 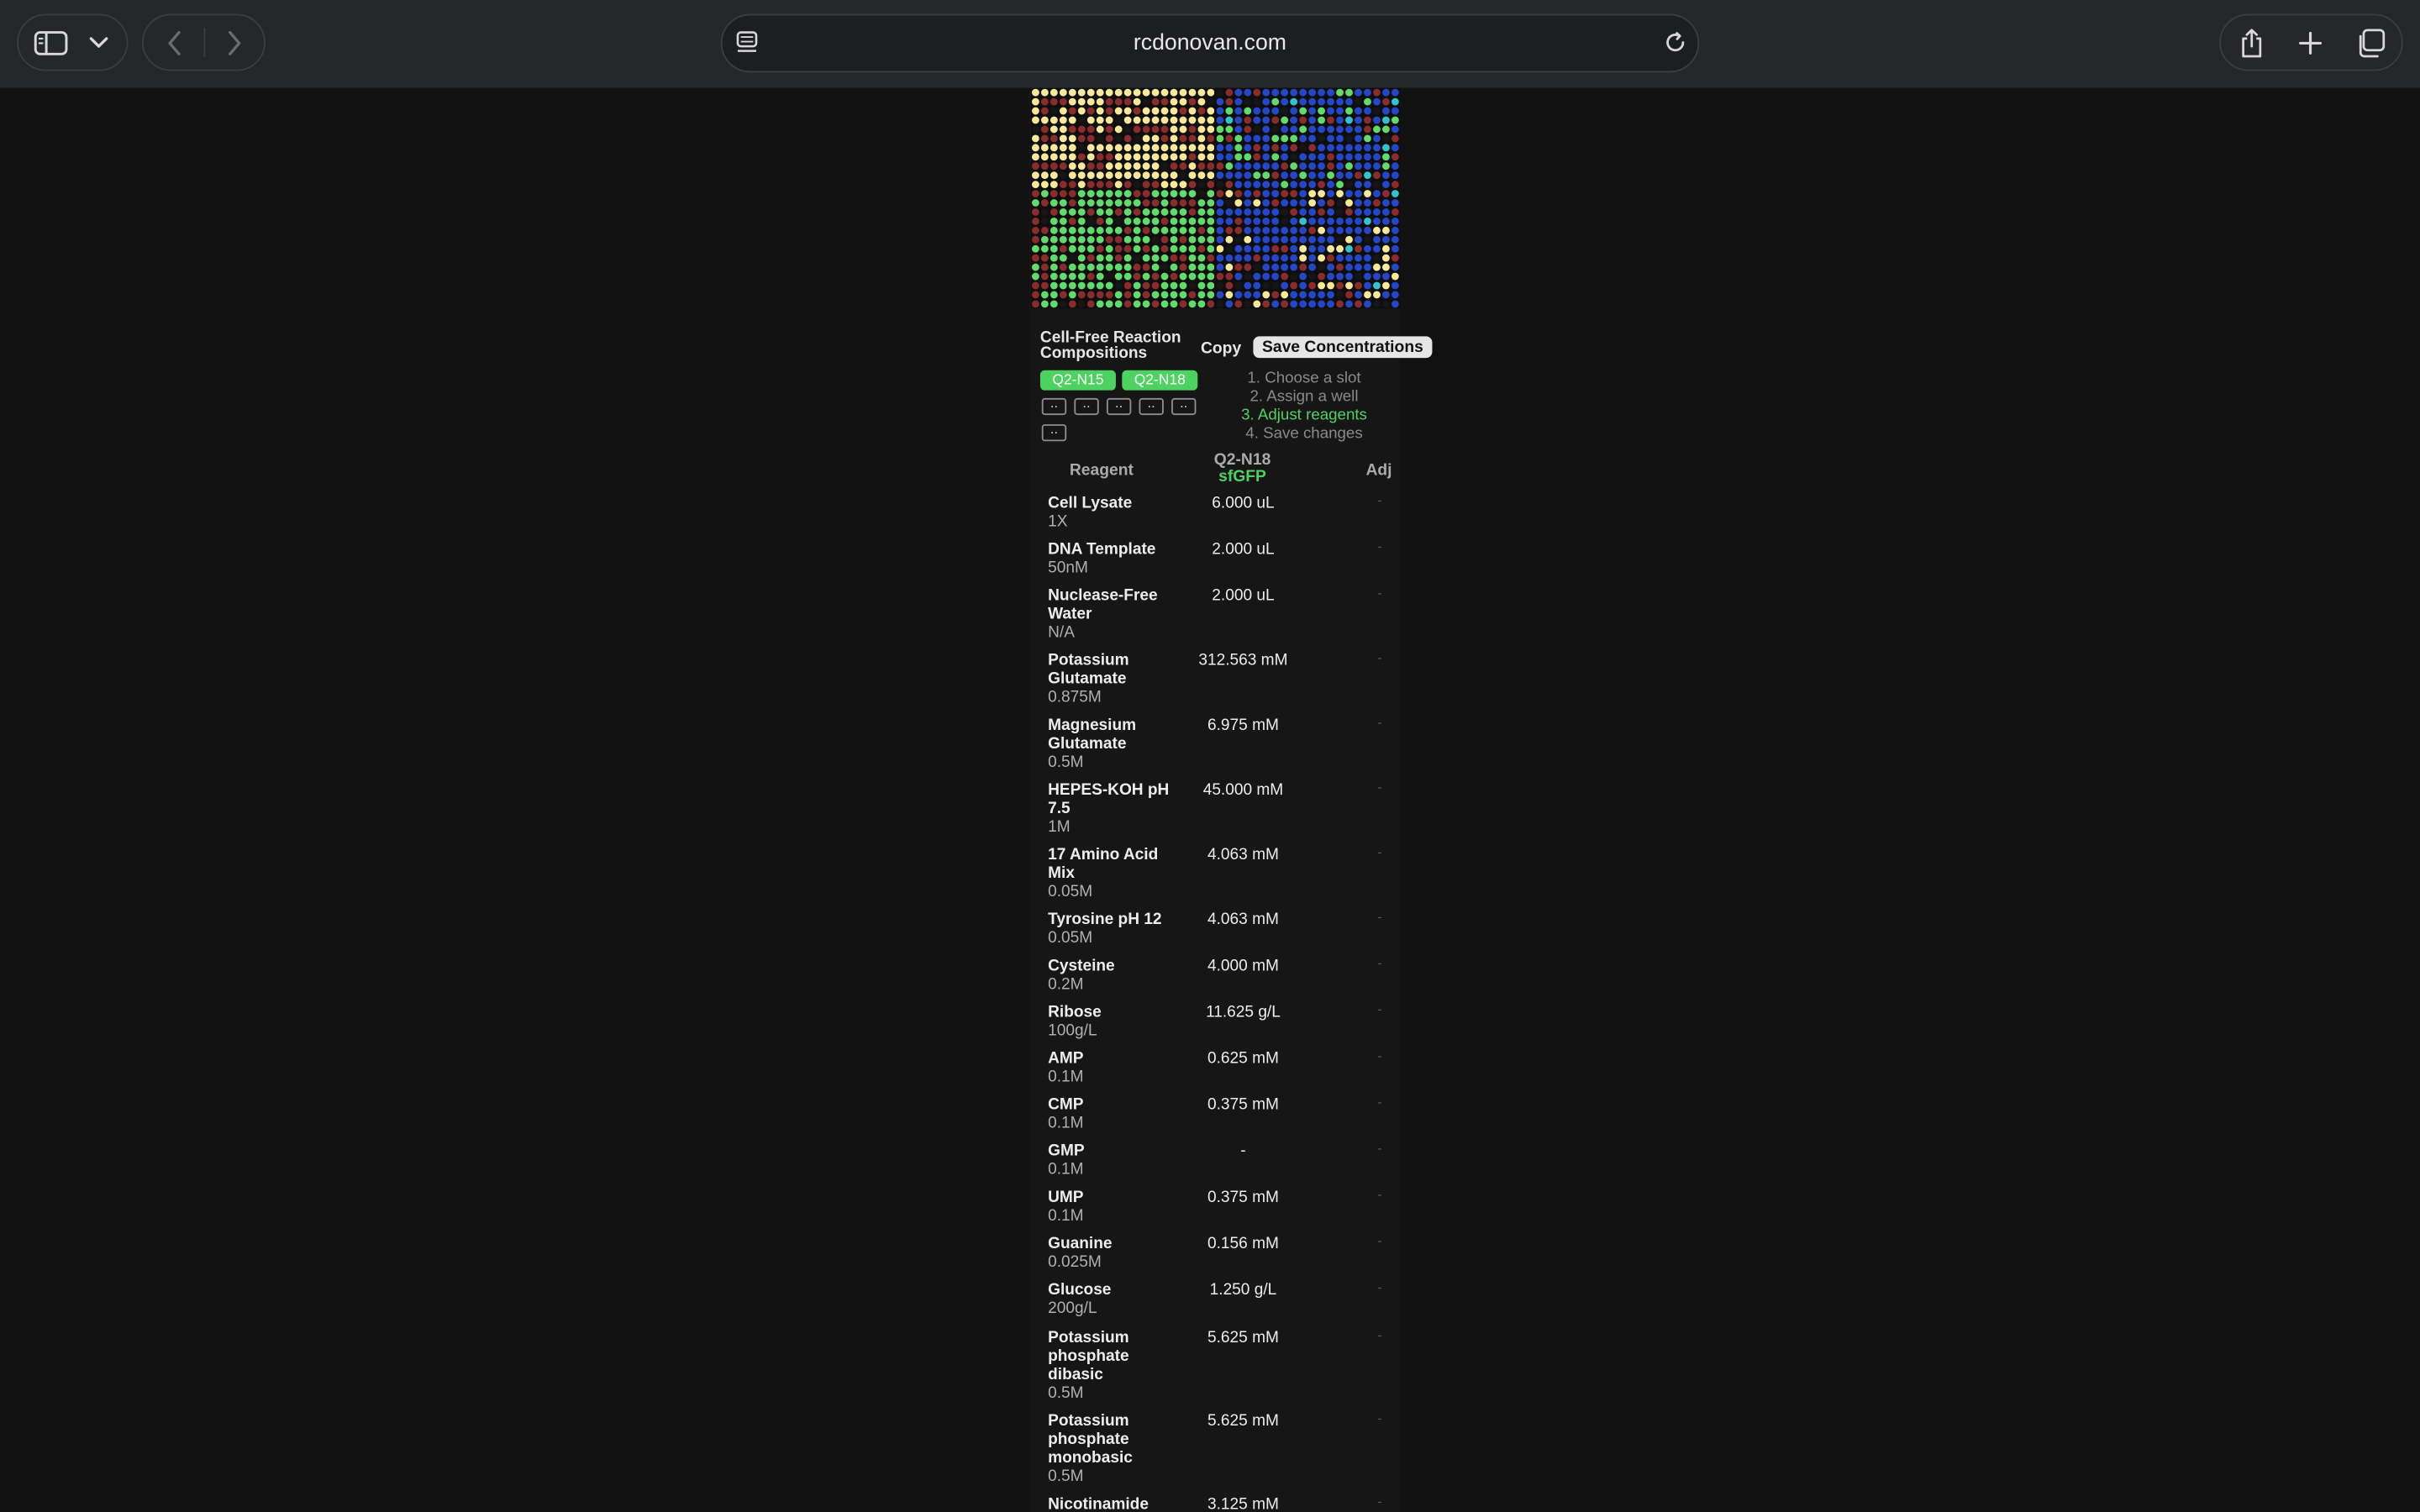 I want to click on slot-tag-q2-n15: Q2-N15, so click(x=1077, y=380).